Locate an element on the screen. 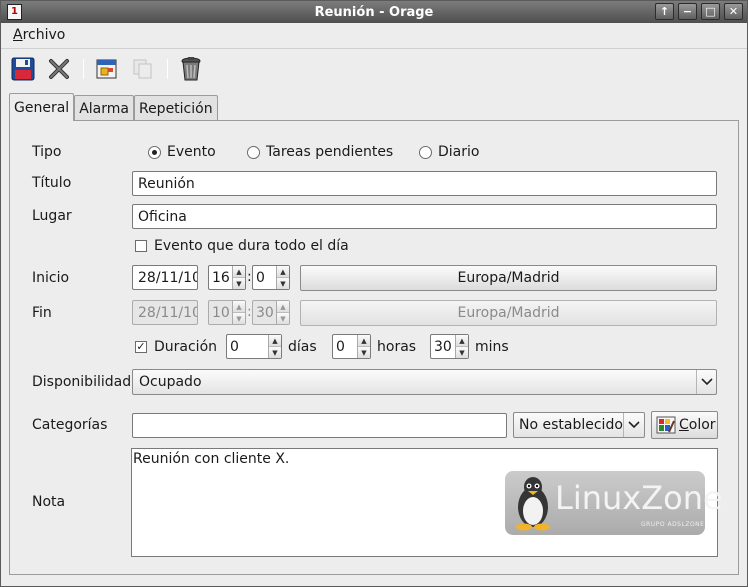 The width and height of the screenshot is (748, 587). tab-general: General is located at coordinates (42, 107).